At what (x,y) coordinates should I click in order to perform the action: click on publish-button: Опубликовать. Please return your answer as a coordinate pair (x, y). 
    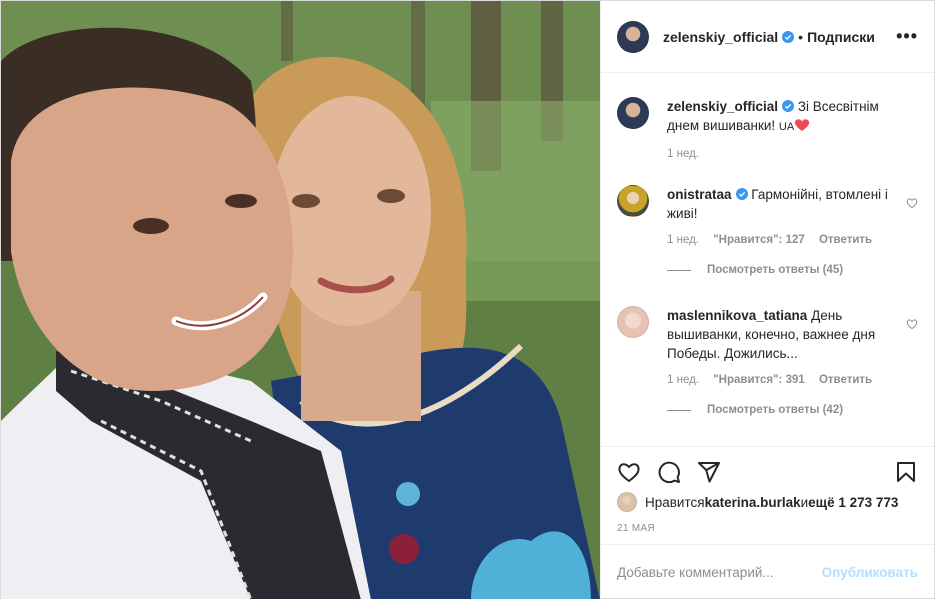
    Looking at the image, I should click on (870, 572).